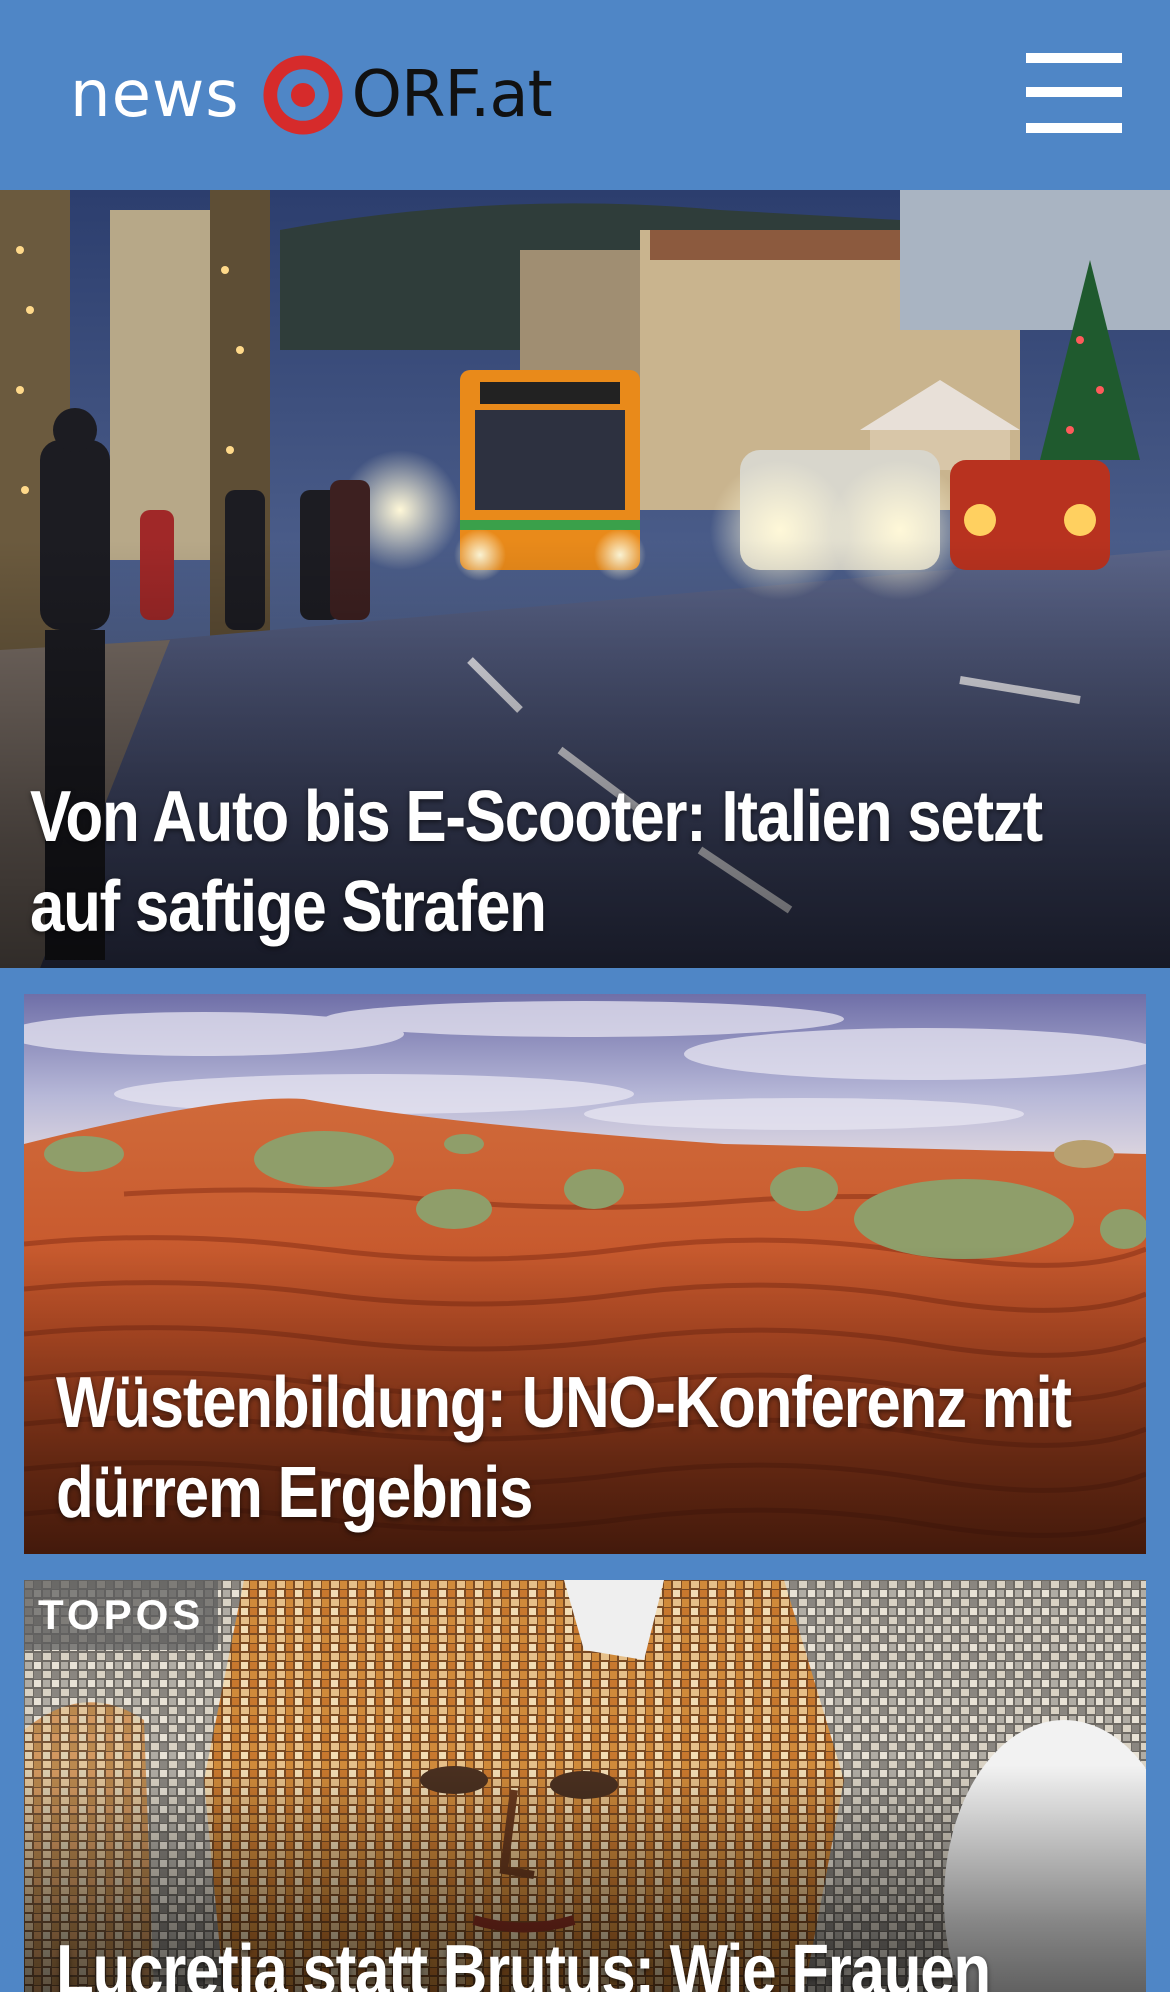  I want to click on logo-news-text: news, so click(155, 95).